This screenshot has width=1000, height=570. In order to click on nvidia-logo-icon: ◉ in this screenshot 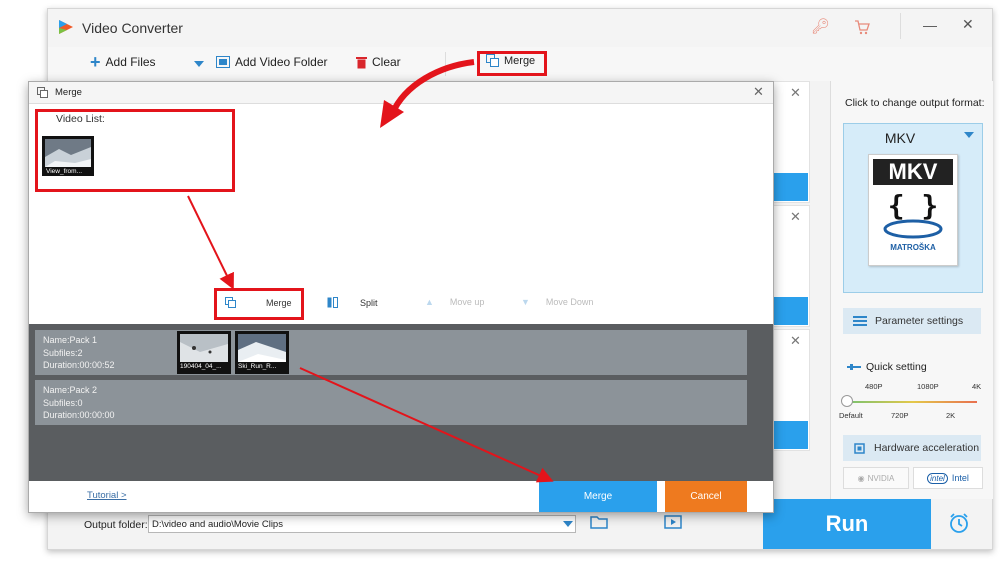, I will do `click(861, 478)`.